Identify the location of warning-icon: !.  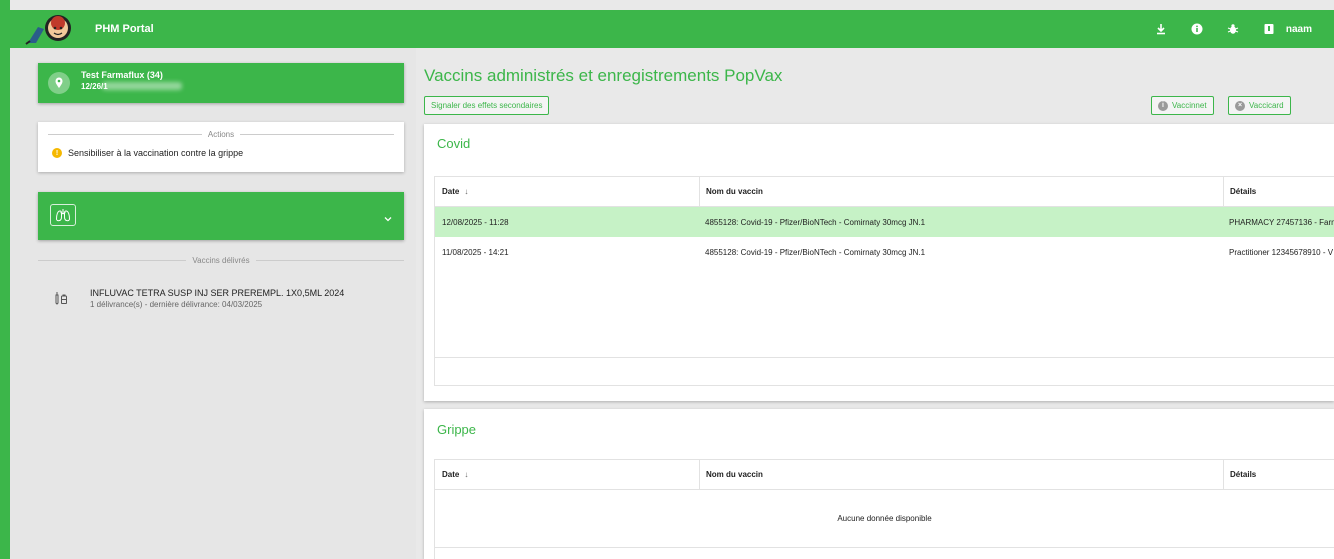
(57, 153).